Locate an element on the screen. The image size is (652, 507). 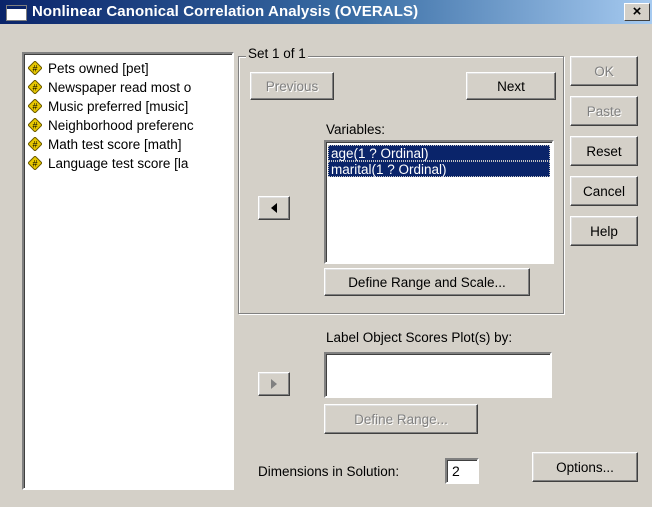
variables-list: age(1 ? Ordinal) marital(1 ? Ordinal) is located at coordinates (439, 202).